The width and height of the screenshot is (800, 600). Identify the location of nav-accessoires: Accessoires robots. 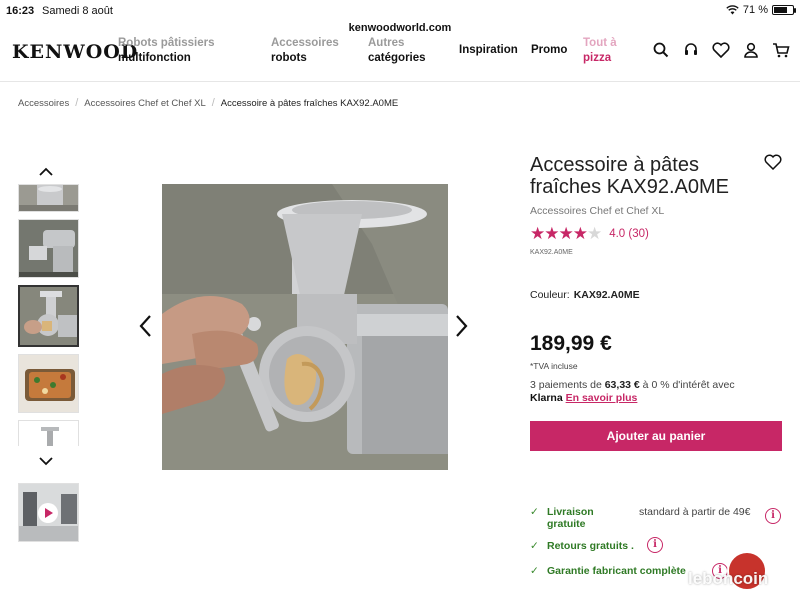
(305, 51).